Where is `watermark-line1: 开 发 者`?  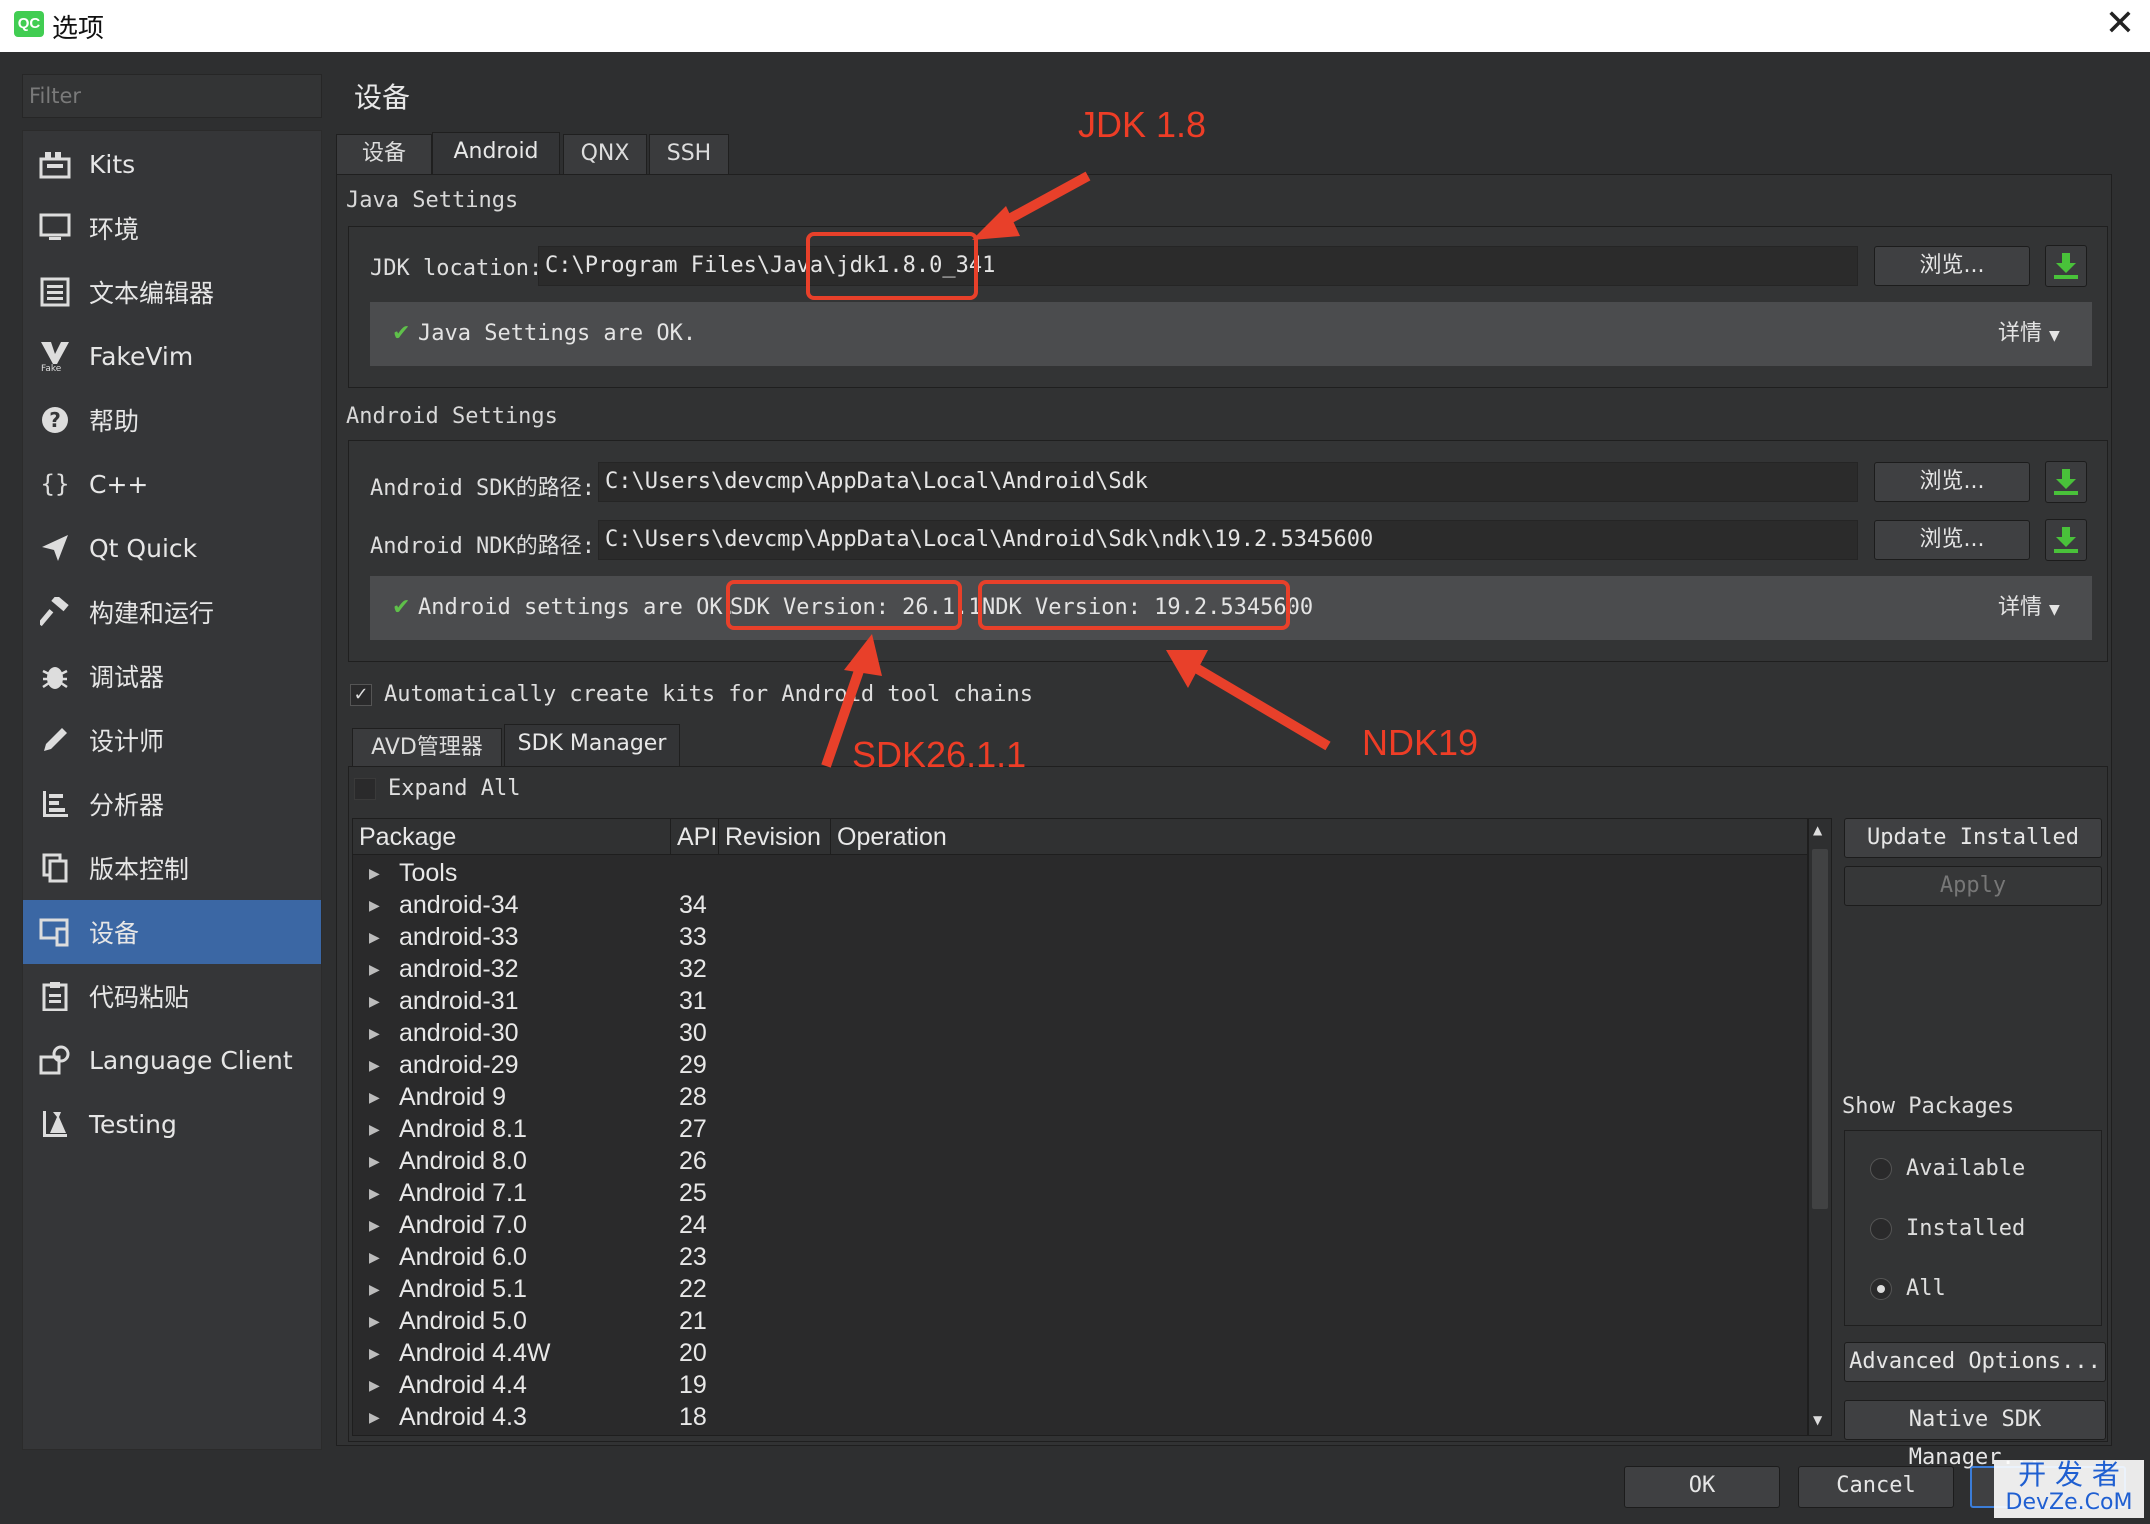
watermark-line1: 开 发 者 is located at coordinates (2069, 1474).